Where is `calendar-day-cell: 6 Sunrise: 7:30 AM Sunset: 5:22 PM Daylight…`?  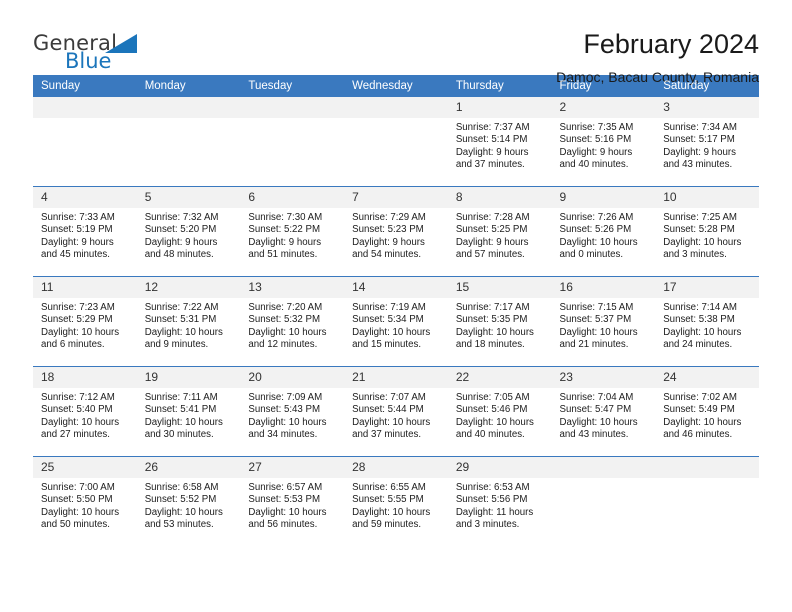
calendar-day-cell: 6 Sunrise: 7:30 AM Sunset: 5:22 PM Daylight… is located at coordinates (292, 231).